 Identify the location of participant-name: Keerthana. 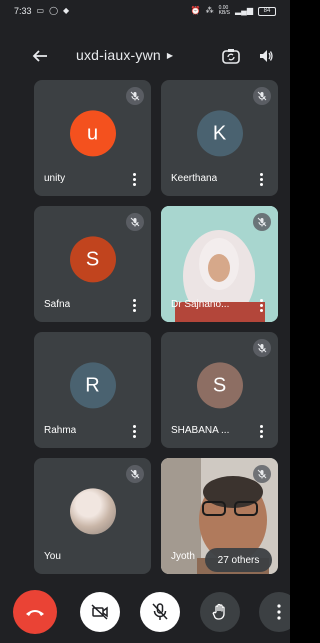
(194, 178).